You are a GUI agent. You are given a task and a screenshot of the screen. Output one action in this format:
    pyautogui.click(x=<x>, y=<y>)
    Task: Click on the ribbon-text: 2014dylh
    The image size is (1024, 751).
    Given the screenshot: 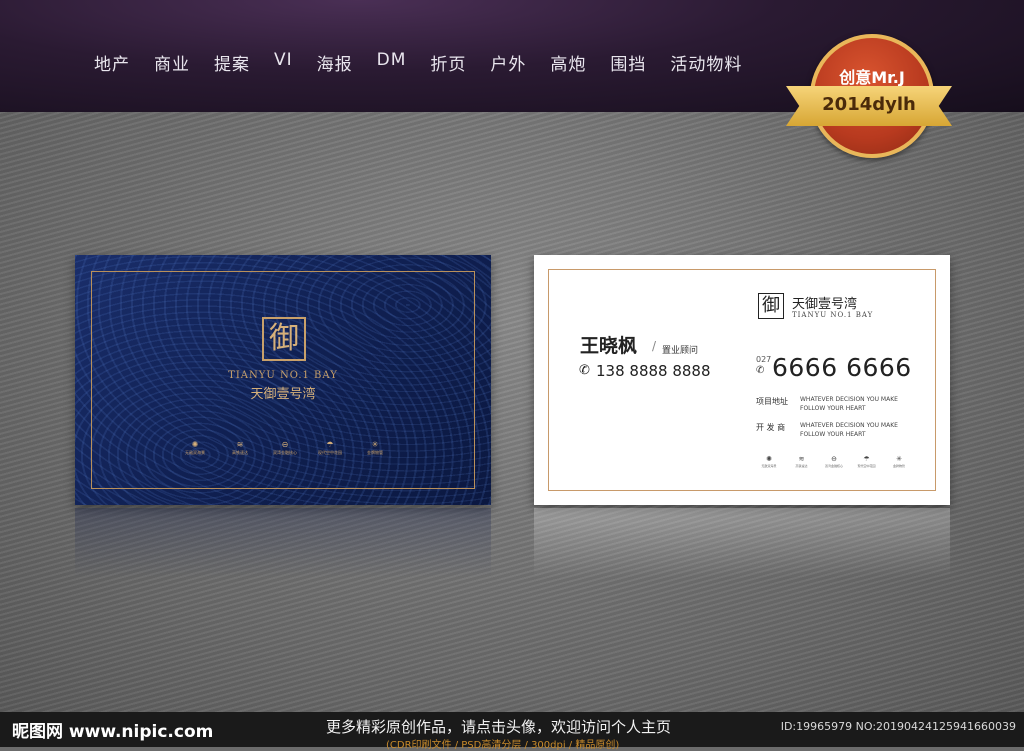 What is the action you would take?
    pyautogui.click(x=869, y=104)
    